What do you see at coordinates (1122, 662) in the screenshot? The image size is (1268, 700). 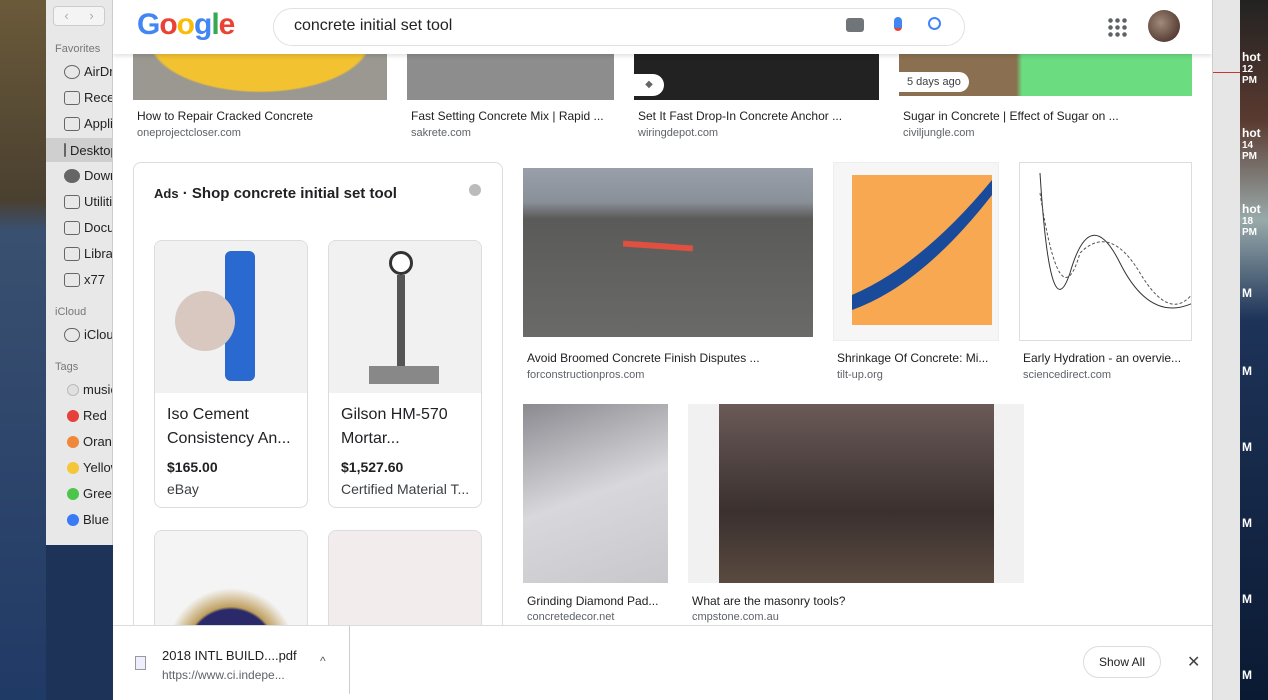 I see `show-all-button: Show All` at bounding box center [1122, 662].